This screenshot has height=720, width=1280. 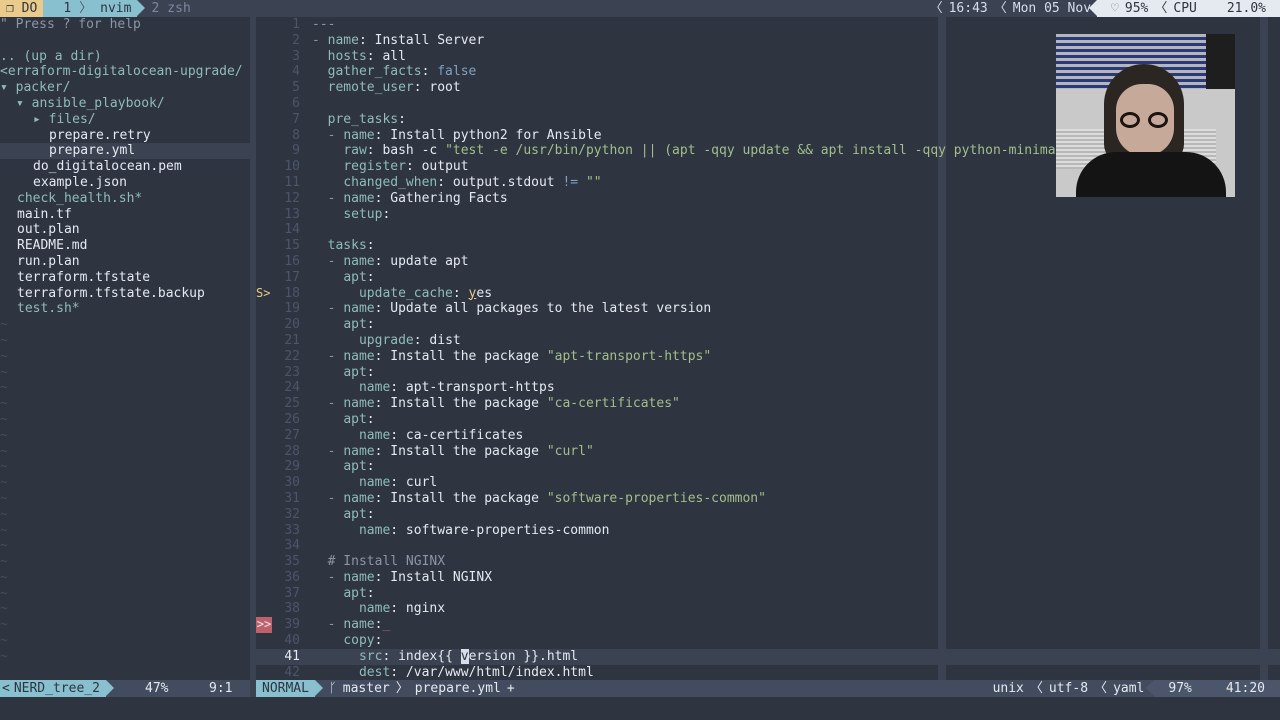 I want to click on code-text: name: nginx, so click(x=376, y=609).